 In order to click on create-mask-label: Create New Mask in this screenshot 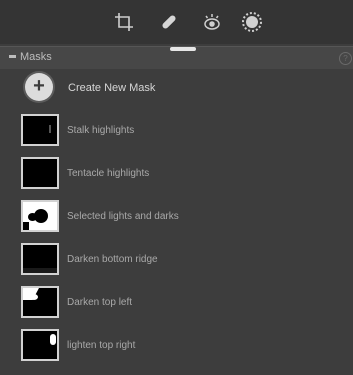, I will do `click(111, 88)`.